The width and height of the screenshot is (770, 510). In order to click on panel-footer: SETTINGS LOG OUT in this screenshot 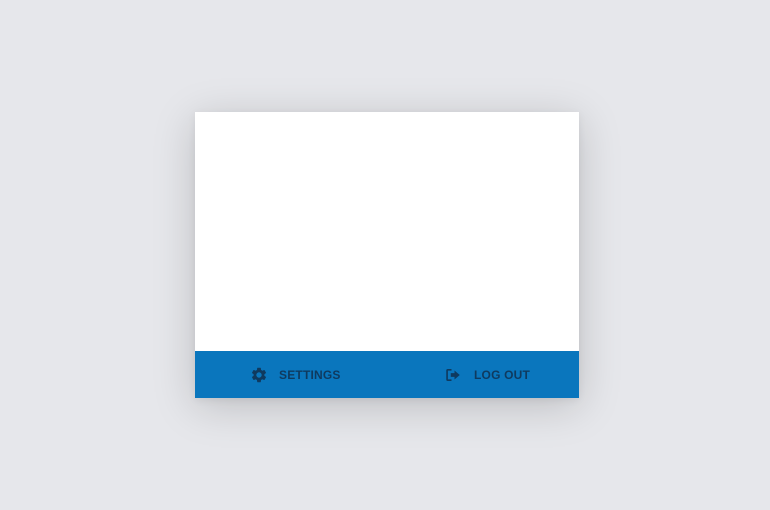, I will do `click(387, 374)`.